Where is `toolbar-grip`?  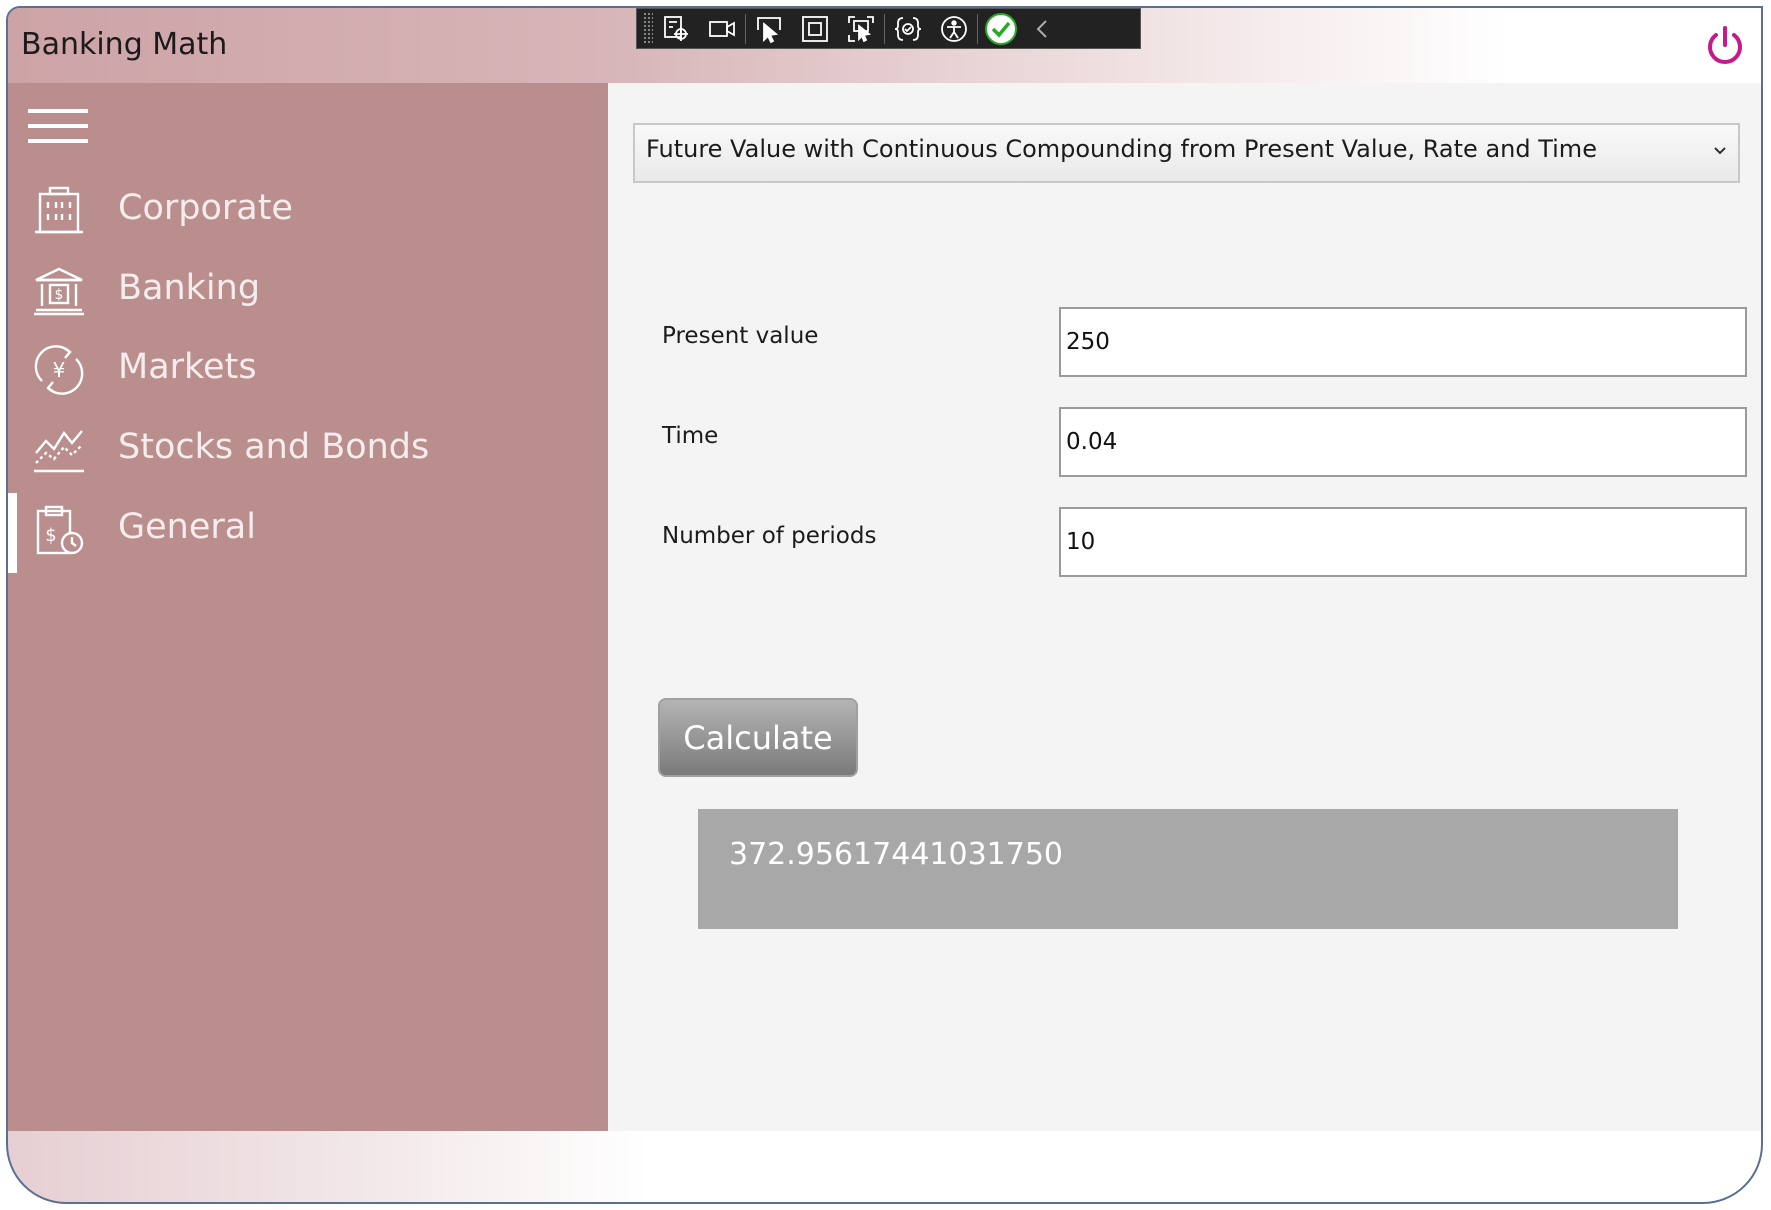
toolbar-grip is located at coordinates (648, 28).